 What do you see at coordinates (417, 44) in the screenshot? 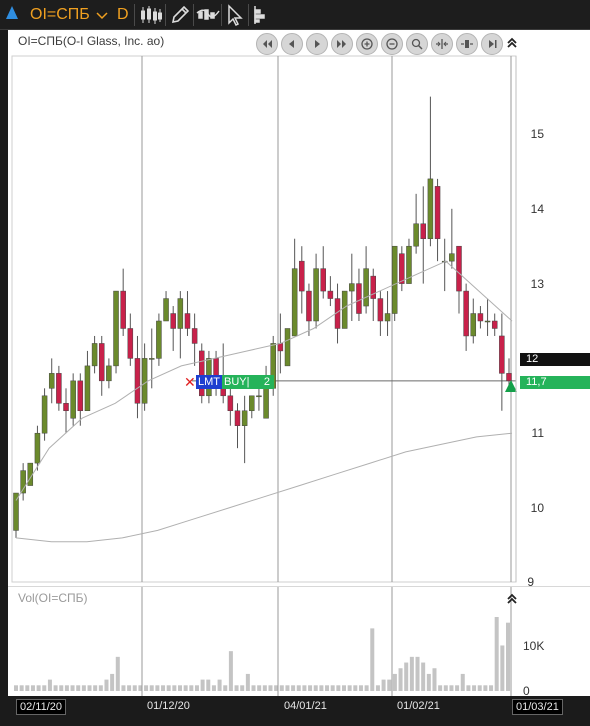
I see `magnifier-icon` at bounding box center [417, 44].